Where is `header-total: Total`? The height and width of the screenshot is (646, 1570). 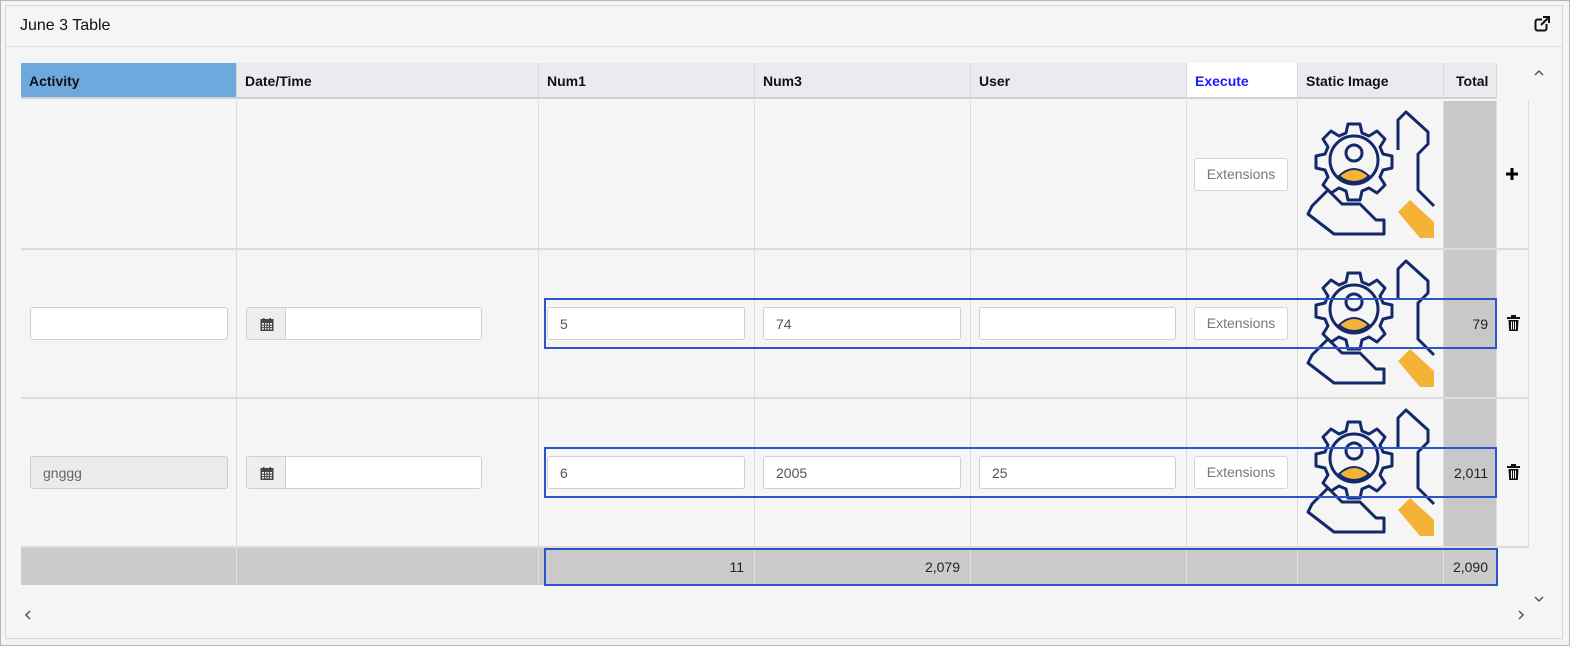 header-total: Total is located at coordinates (1470, 81).